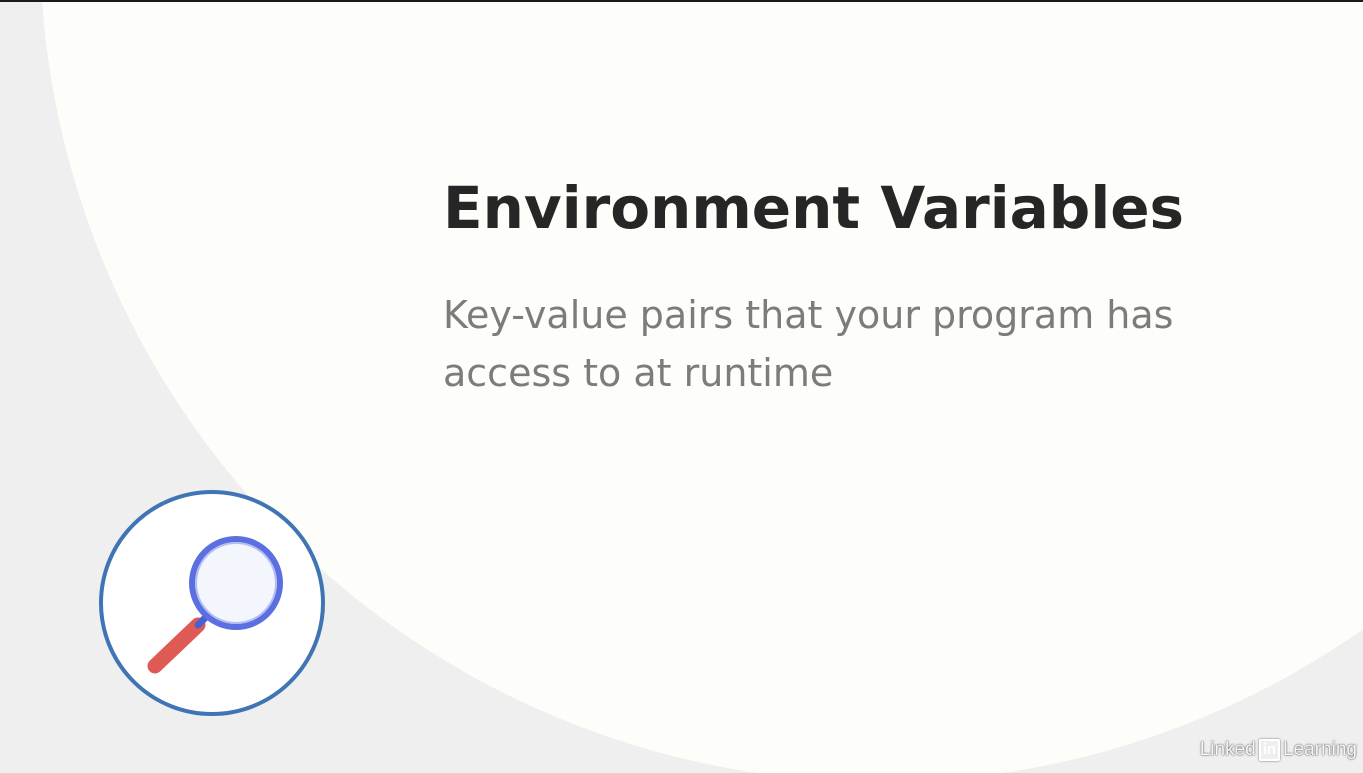  Describe the element at coordinates (1320, 749) in the screenshot. I see `watermark-right-text: Learning` at that location.